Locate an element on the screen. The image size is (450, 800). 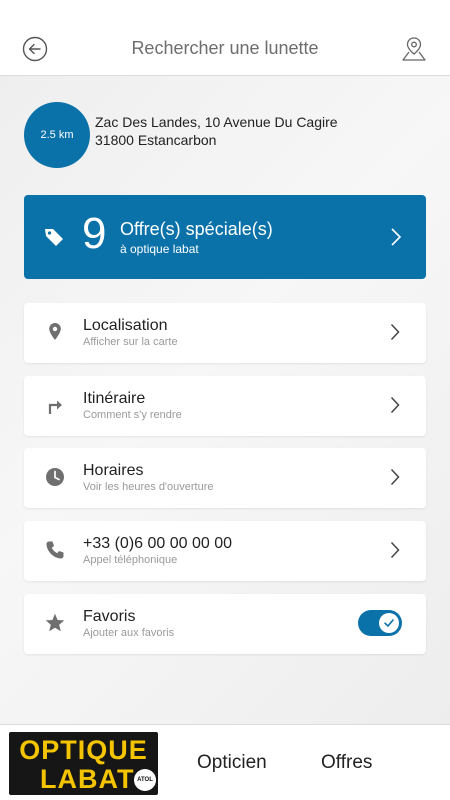
check-icon is located at coordinates (389, 623).